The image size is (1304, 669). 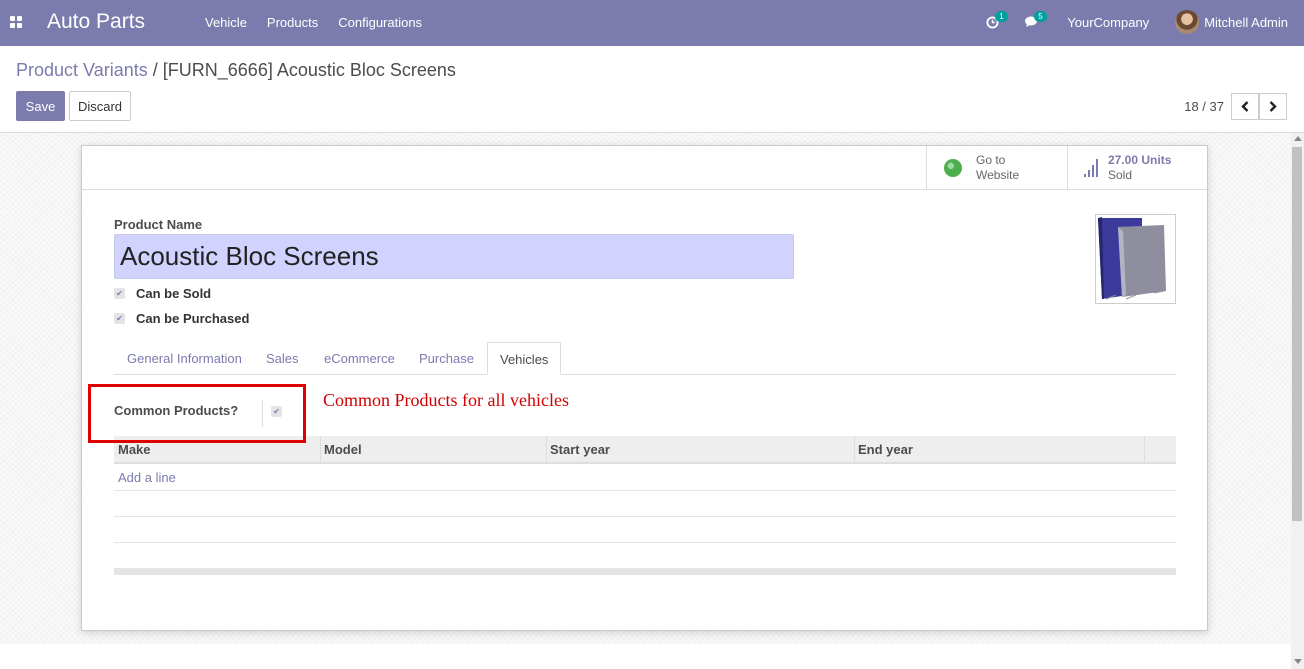 What do you see at coordinates (644, 168) in the screenshot?
I see `smart-button-box: Go to Website 27.00 Units Sold` at bounding box center [644, 168].